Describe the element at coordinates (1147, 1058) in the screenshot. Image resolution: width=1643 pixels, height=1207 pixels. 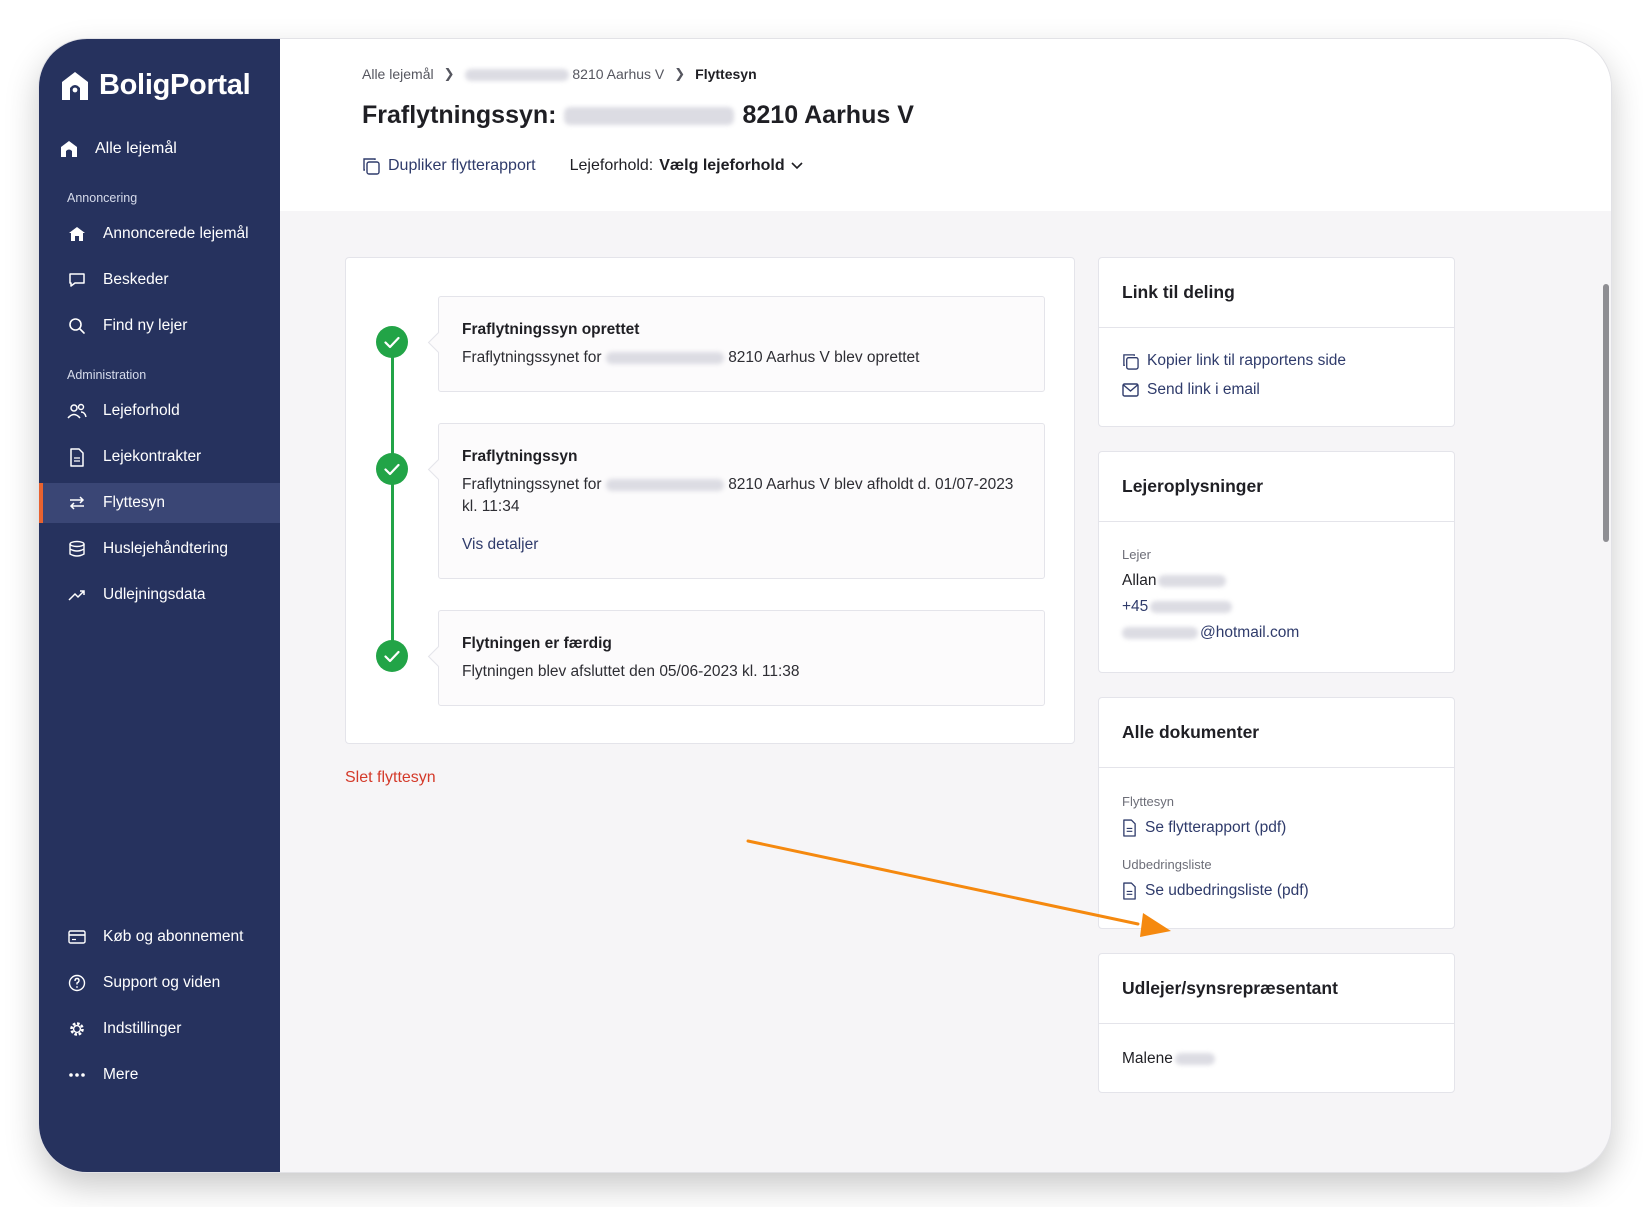
I see `landlord-first-name: Malene` at that location.